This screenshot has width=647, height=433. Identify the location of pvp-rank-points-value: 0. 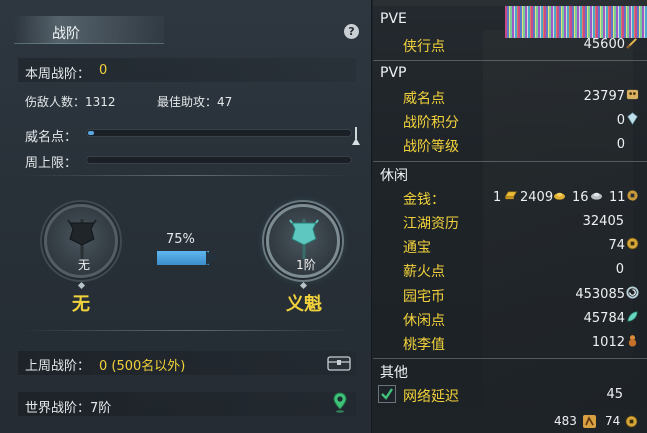
(620, 120).